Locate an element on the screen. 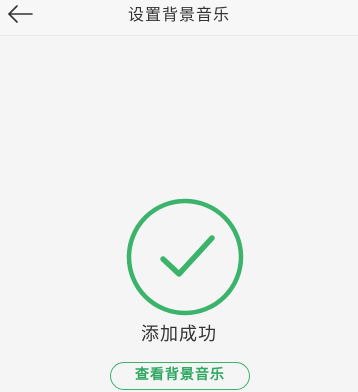 The image size is (358, 392). page-title: 设置背景音乐 is located at coordinates (178, 14).